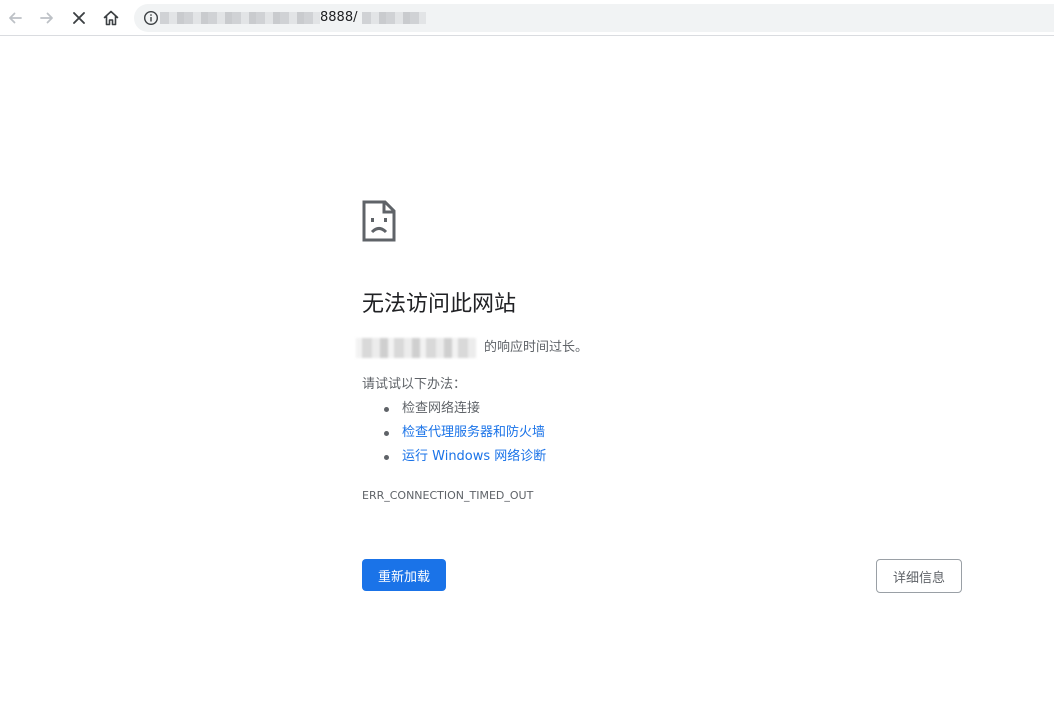  I want to click on arrow-left-icon, so click(15, 18).